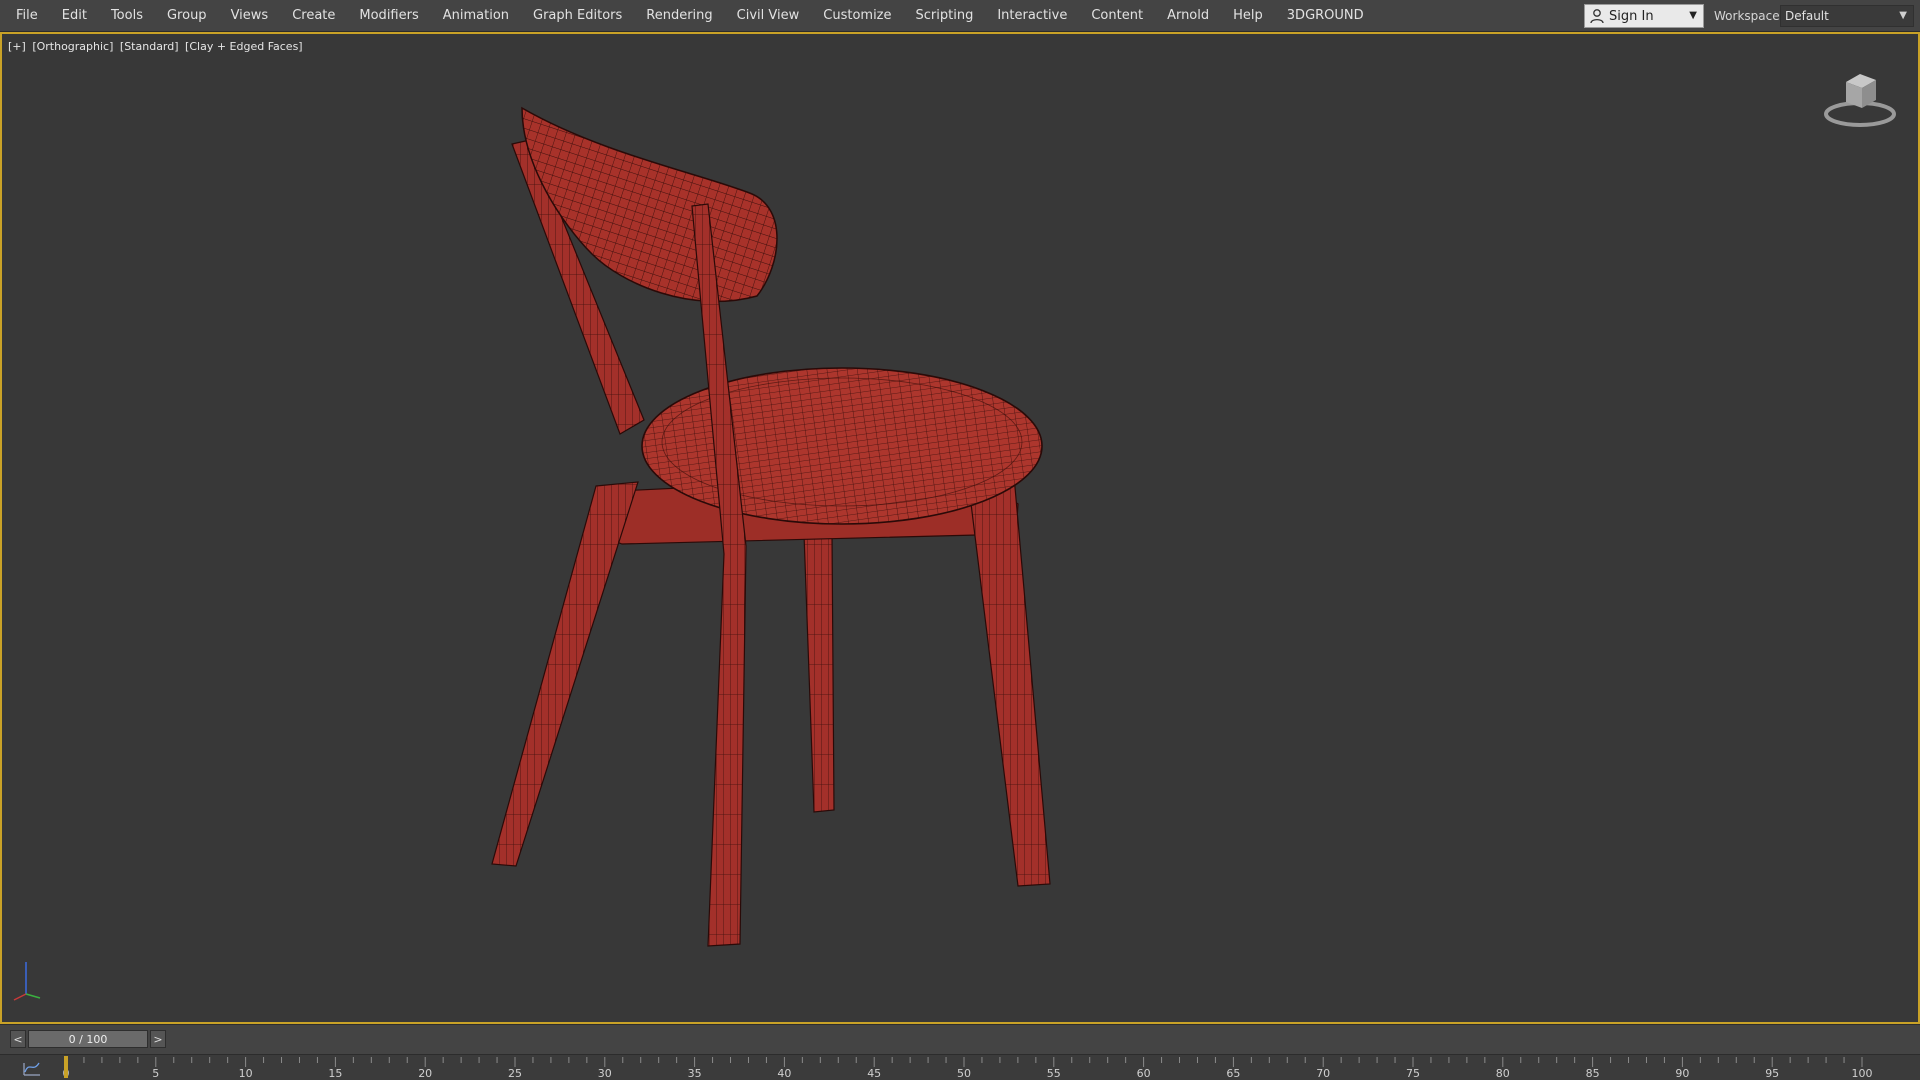  Describe the element at coordinates (1325, 15) in the screenshot. I see `menu-item-3dground: 3DGROUND` at that location.